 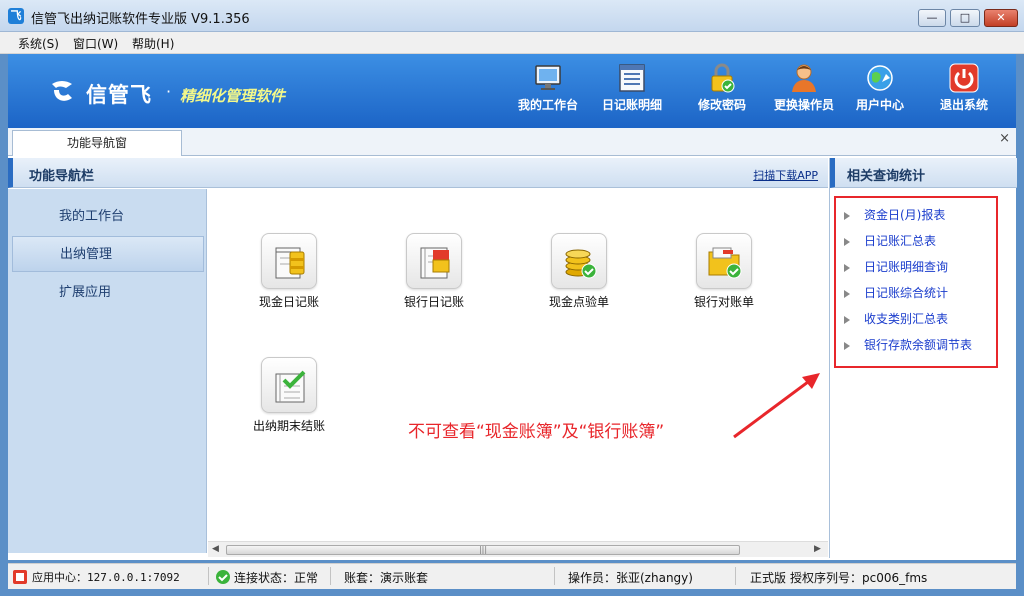 I want to click on sidebar: 我的工作台 出纳管理 扩展应用, so click(x=107, y=371).